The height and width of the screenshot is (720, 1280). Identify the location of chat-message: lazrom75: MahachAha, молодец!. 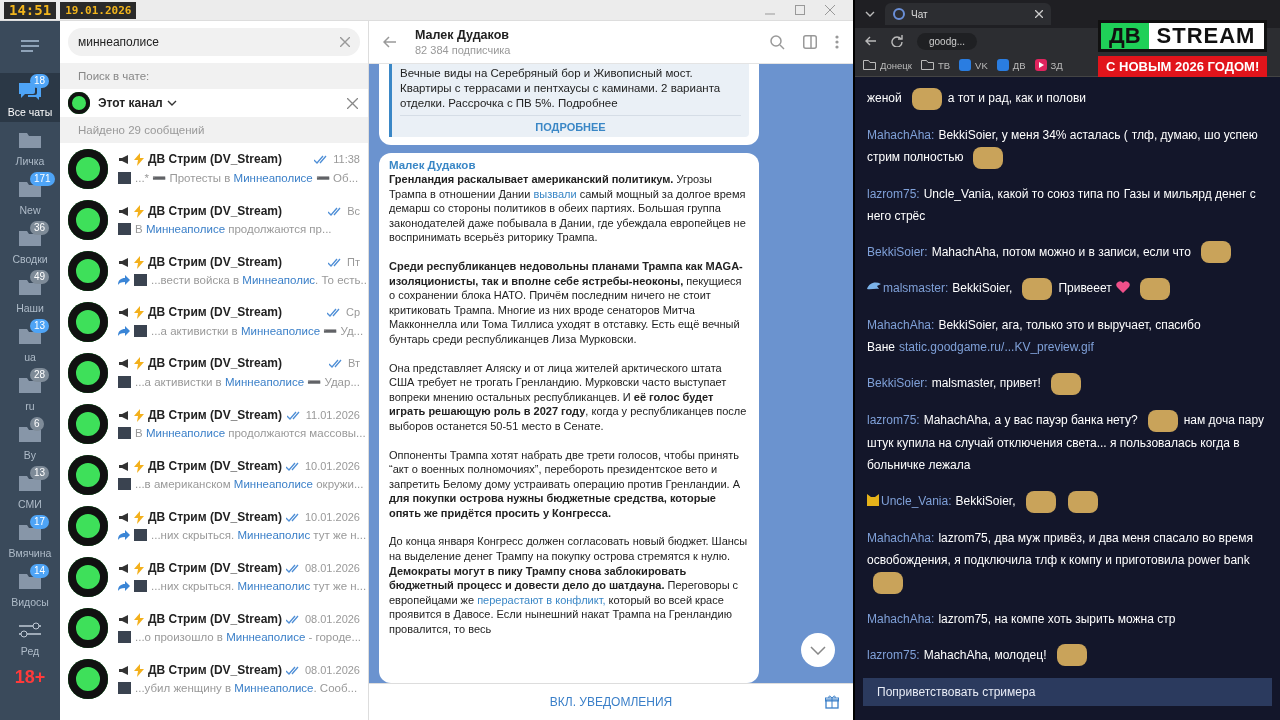
(1067, 655).